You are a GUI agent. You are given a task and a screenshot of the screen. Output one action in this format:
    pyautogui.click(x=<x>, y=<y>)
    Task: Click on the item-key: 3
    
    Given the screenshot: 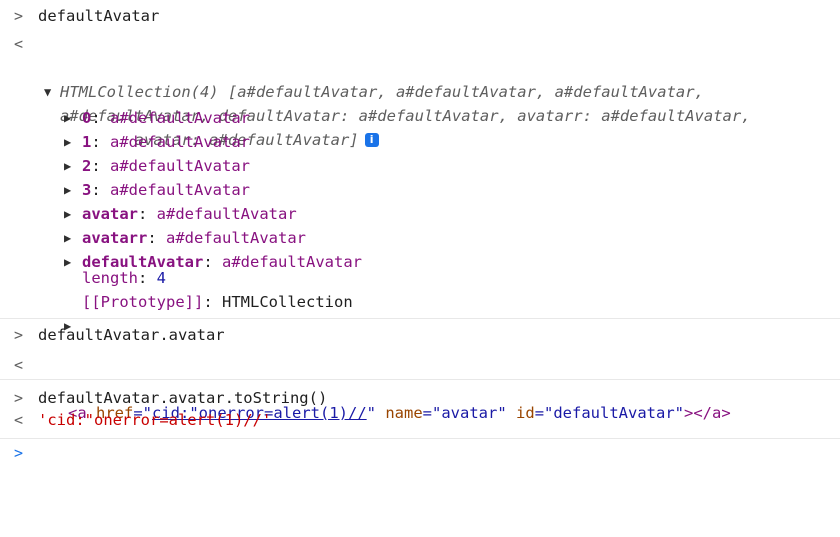 What is the action you would take?
    pyautogui.click(x=87, y=190)
    